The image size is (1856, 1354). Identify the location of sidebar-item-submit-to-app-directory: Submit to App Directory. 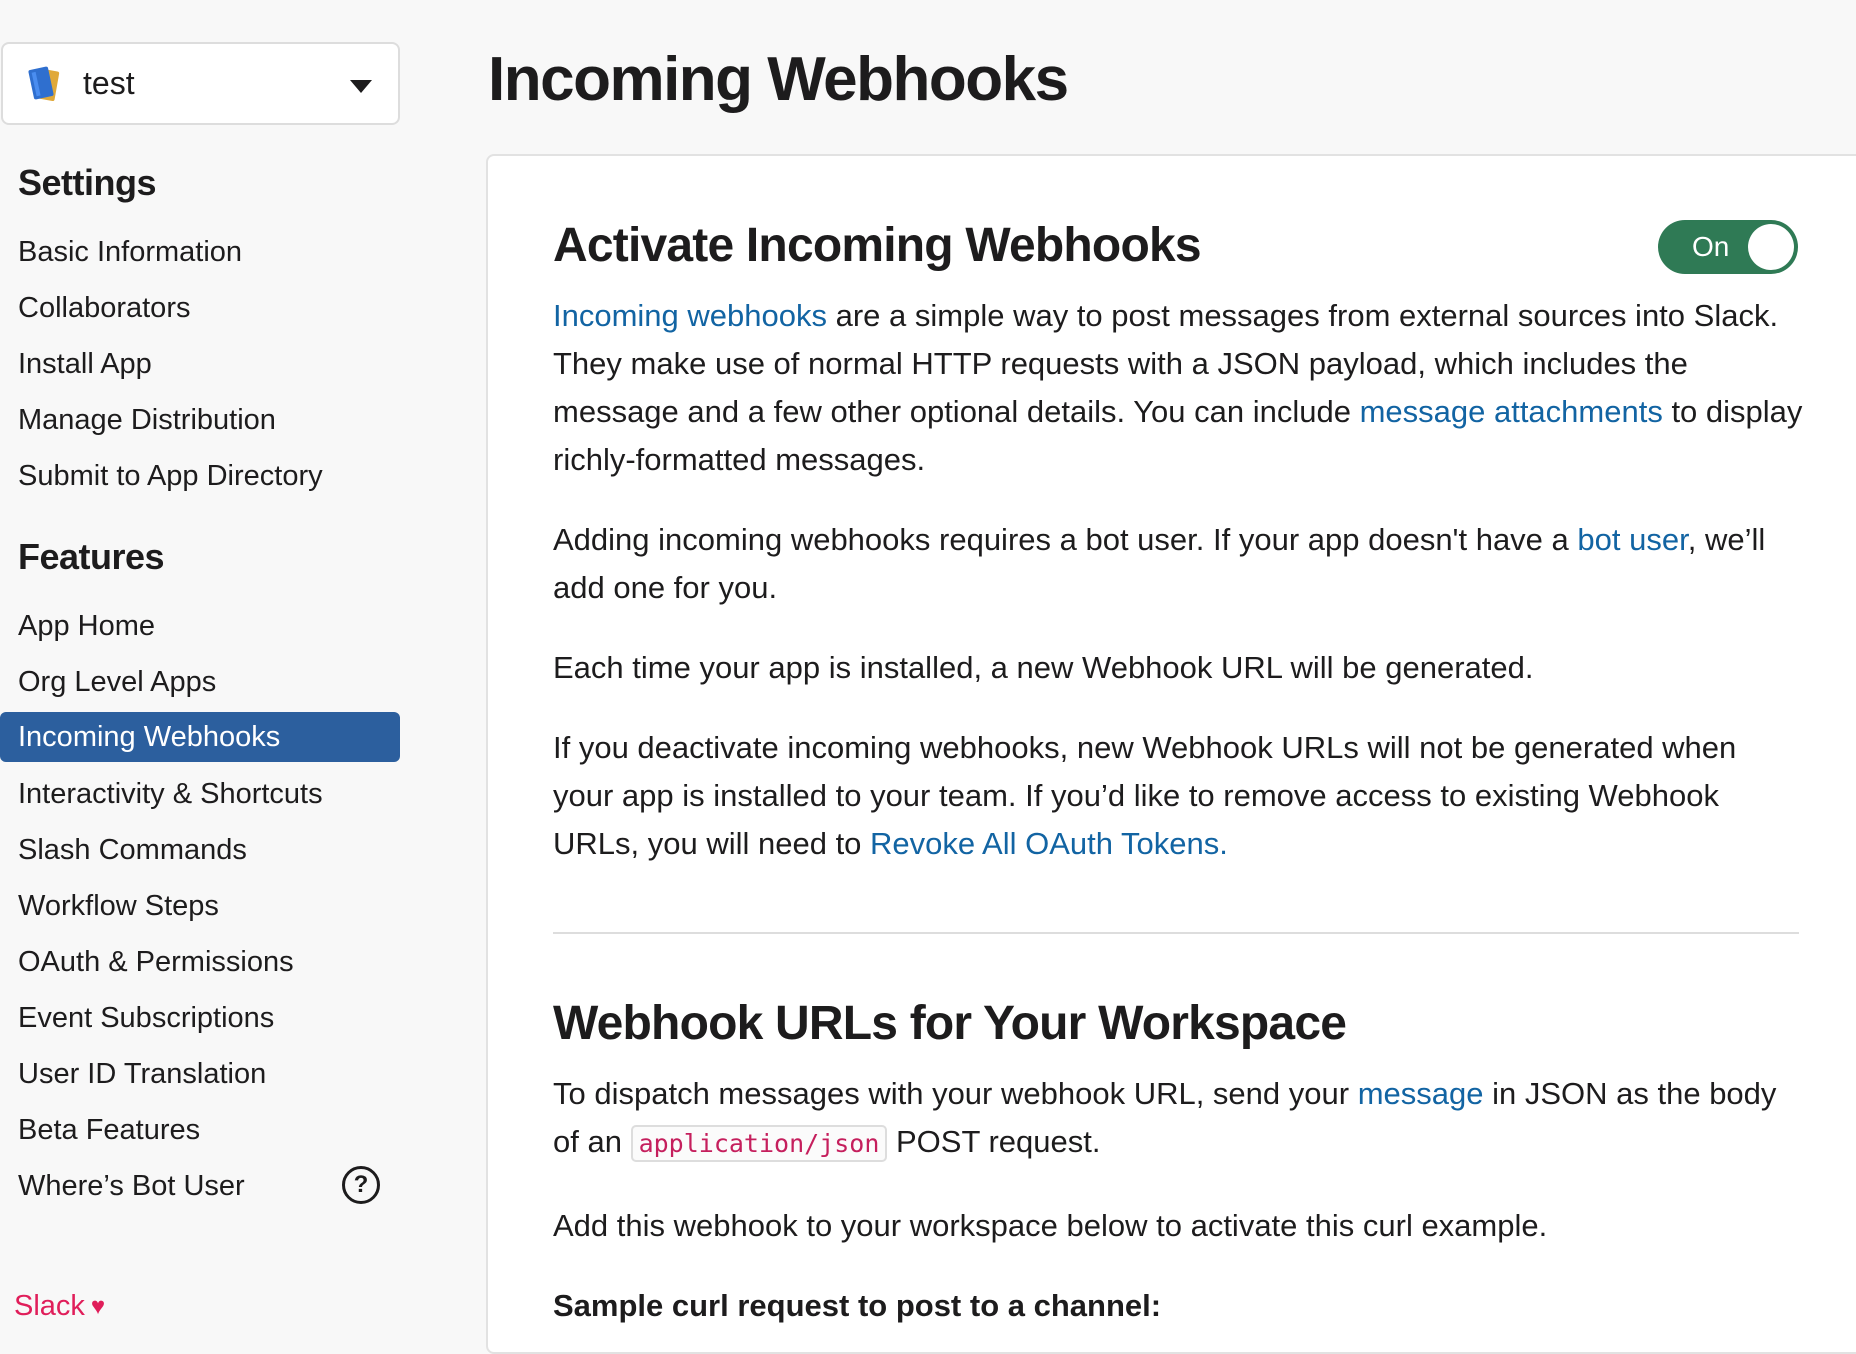
(200, 476).